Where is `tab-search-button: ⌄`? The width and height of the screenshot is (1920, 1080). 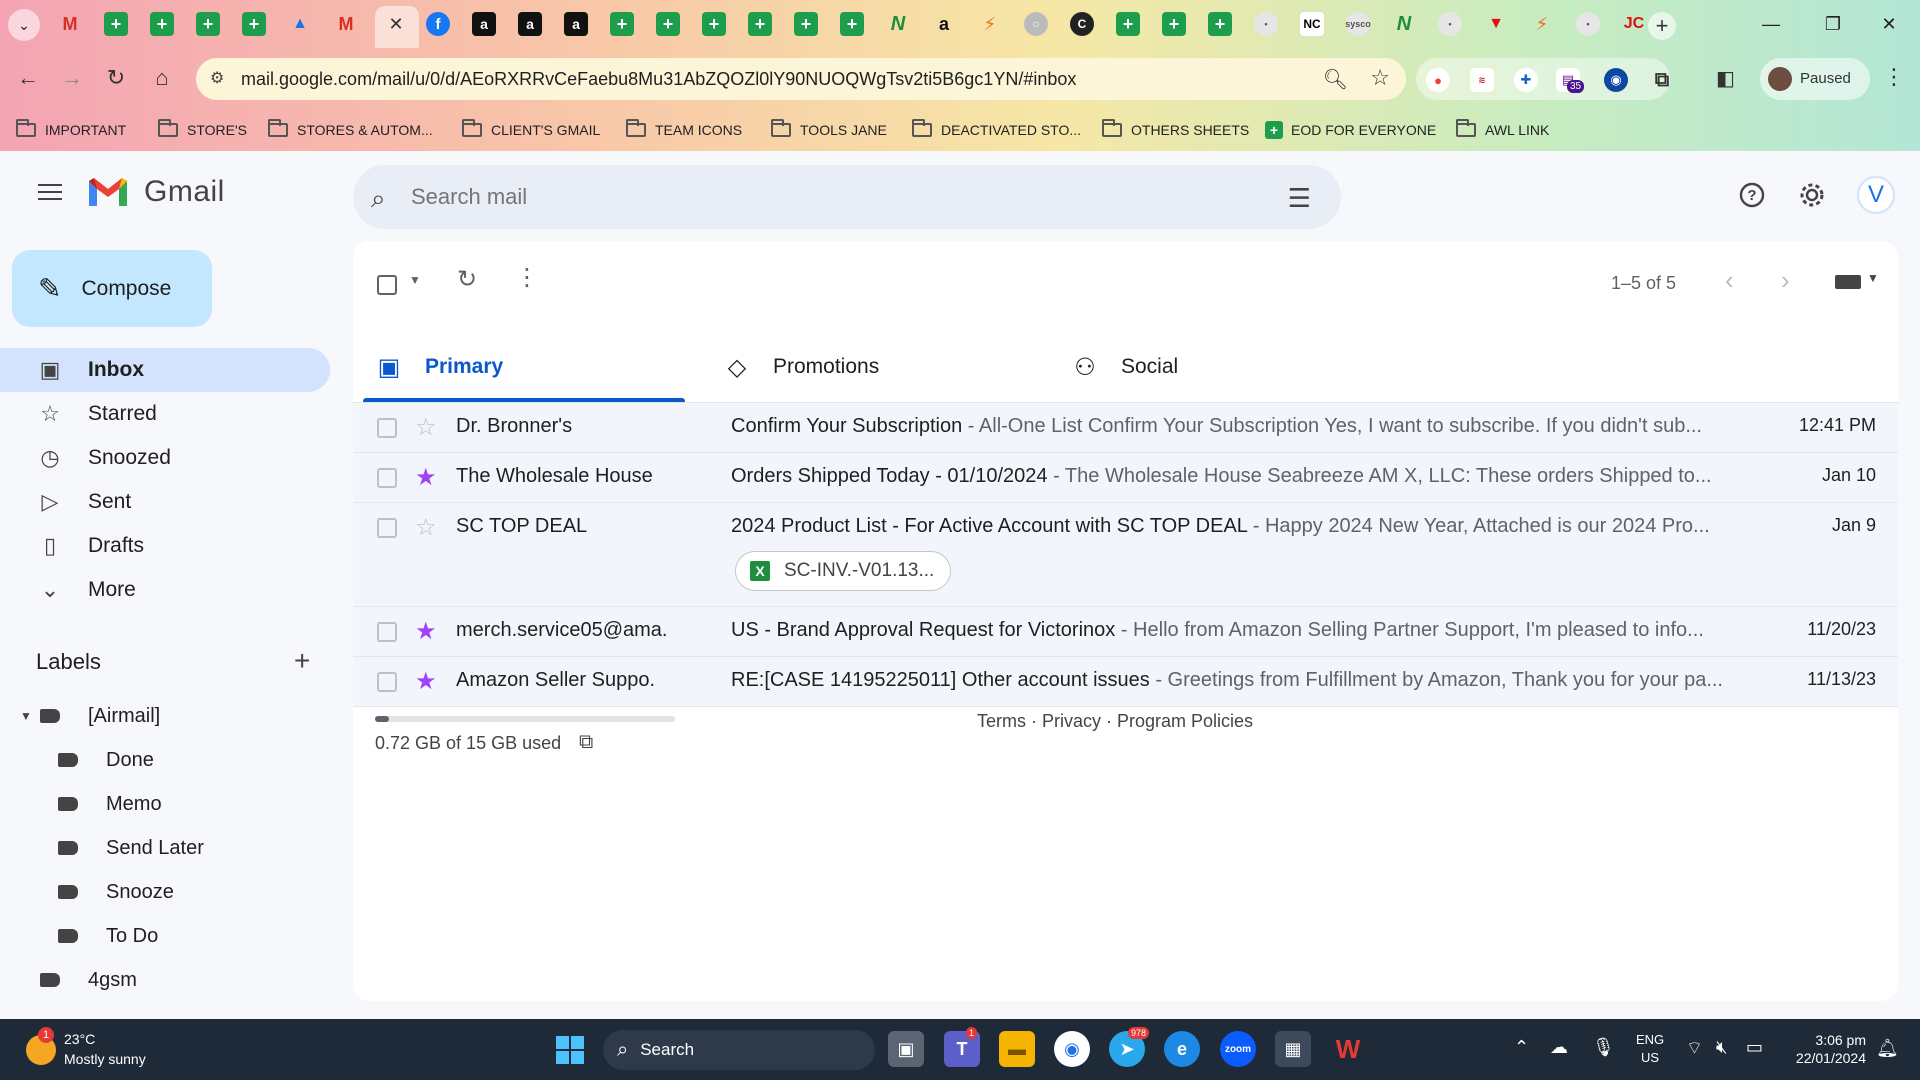 tab-search-button: ⌄ is located at coordinates (24, 25).